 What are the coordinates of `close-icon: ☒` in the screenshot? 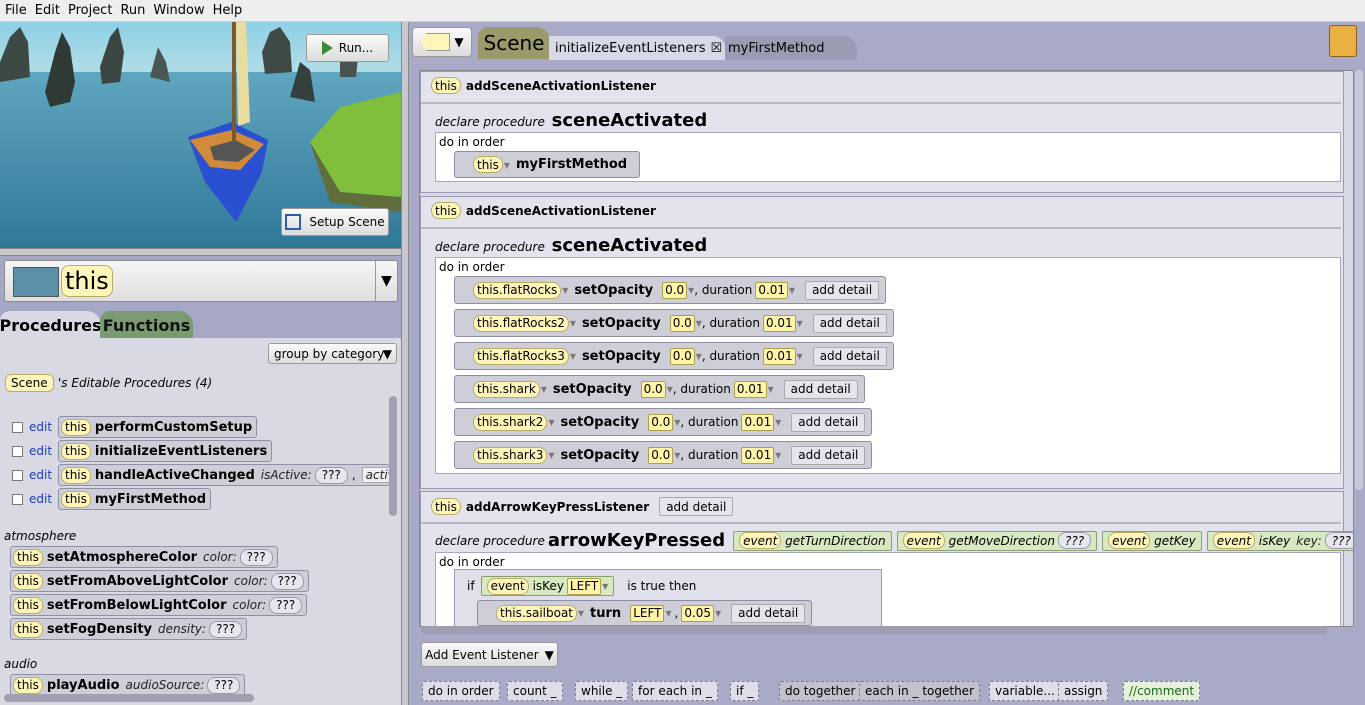 It's located at (717, 48).